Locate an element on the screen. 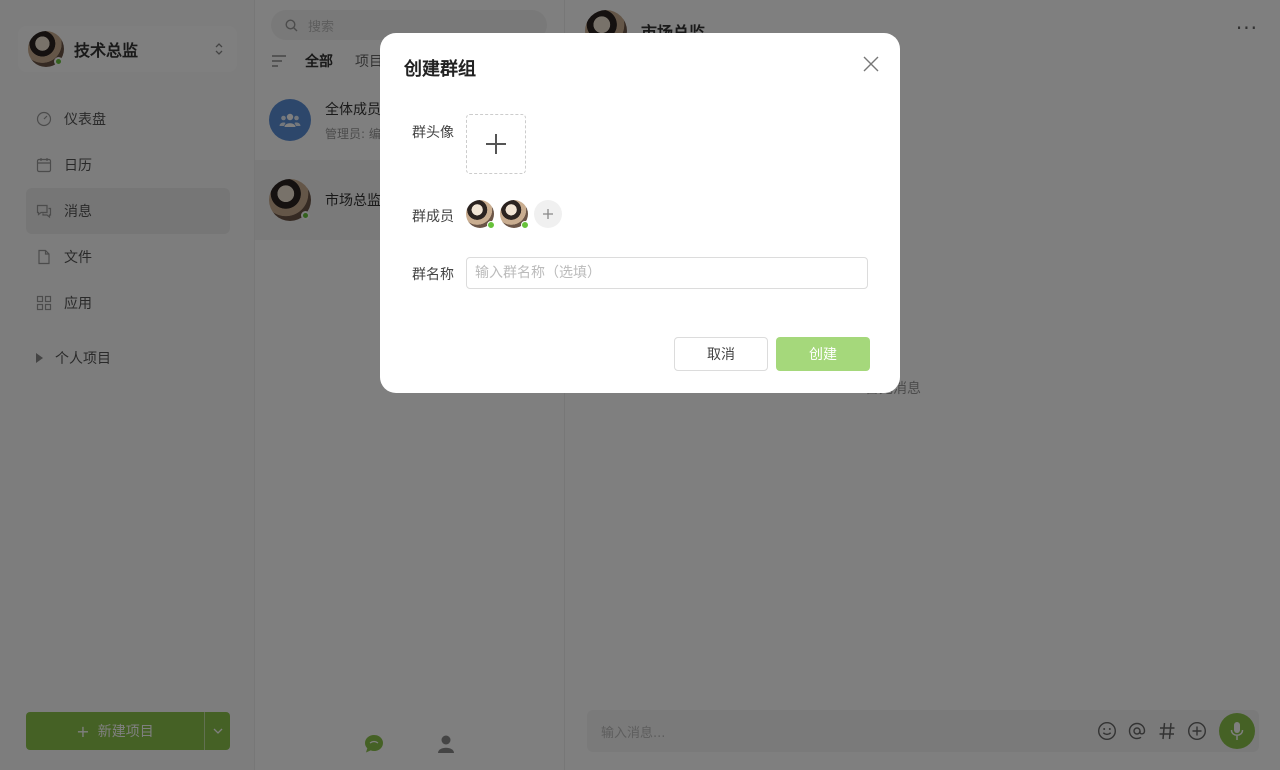 The width and height of the screenshot is (1280, 770). member-list is located at coordinates (514, 214).